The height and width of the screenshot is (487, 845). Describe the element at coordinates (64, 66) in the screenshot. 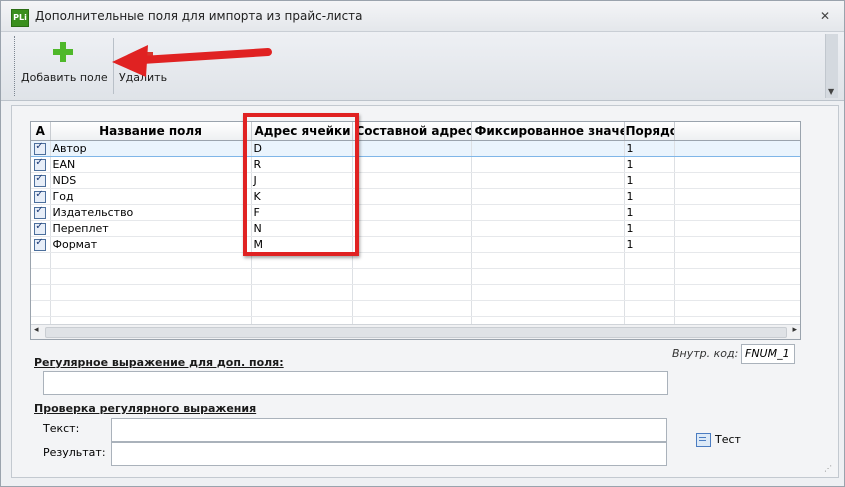

I see `add-field-button: Добавить поле` at that location.